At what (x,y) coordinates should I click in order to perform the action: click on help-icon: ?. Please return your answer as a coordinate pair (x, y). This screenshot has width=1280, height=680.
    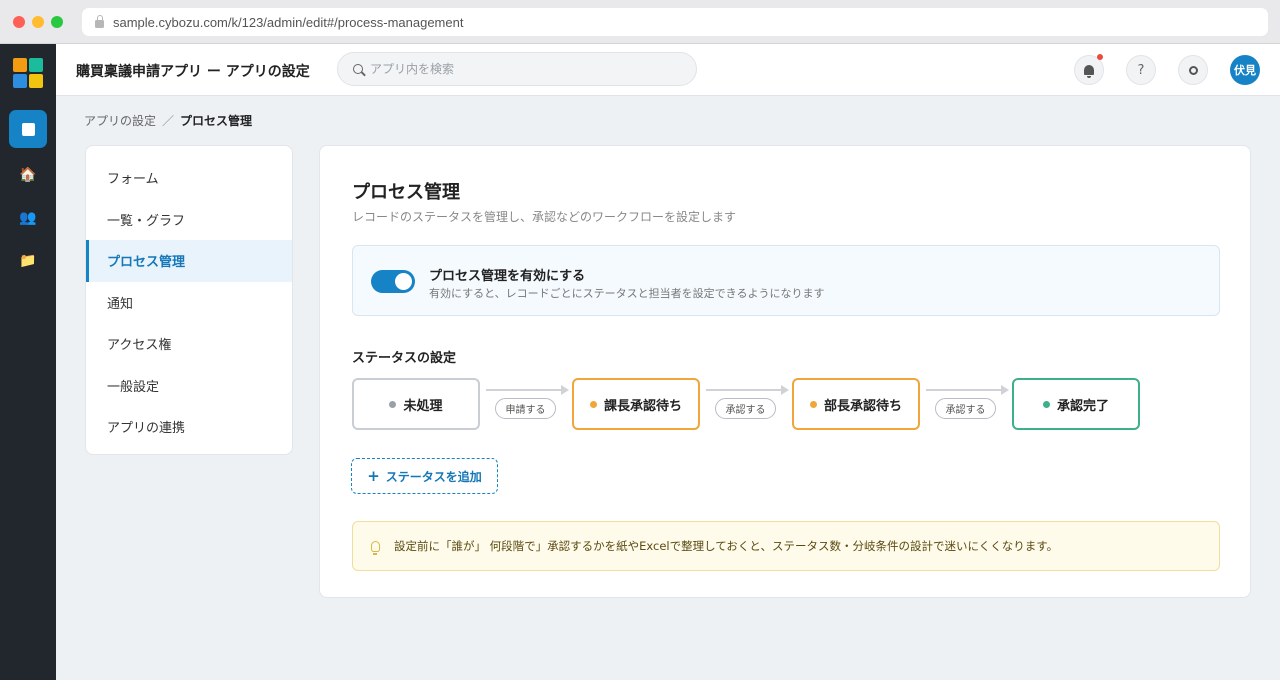
    Looking at the image, I should click on (1141, 70).